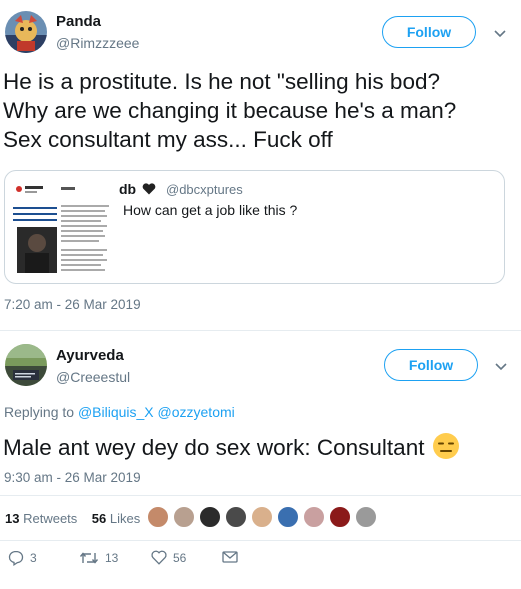 Image resolution: width=521 pixels, height=589 pixels. I want to click on quoted-author-handle: @dbcxptures, so click(204, 189).